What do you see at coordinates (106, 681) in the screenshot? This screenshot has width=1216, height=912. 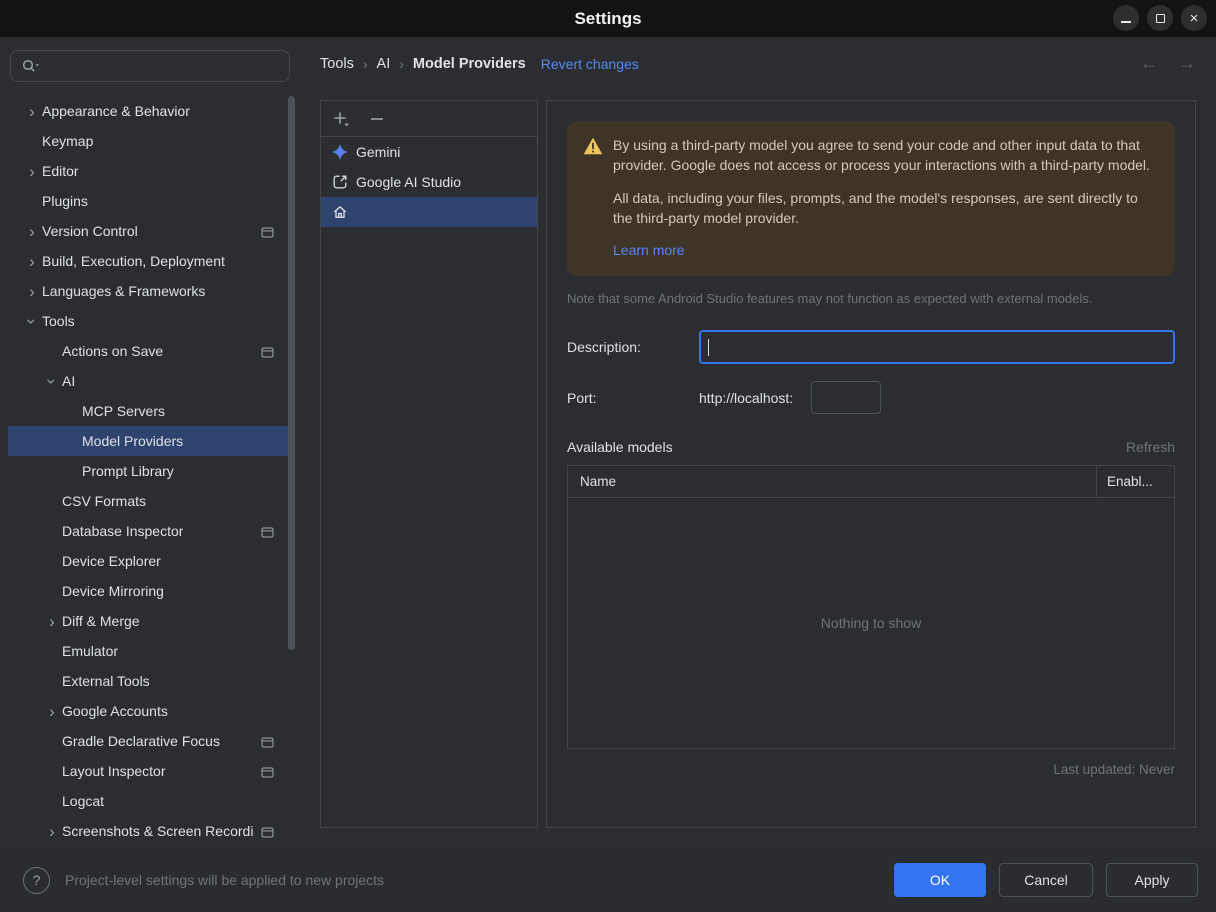 I see `sidebar-item-label: External Tools` at bounding box center [106, 681].